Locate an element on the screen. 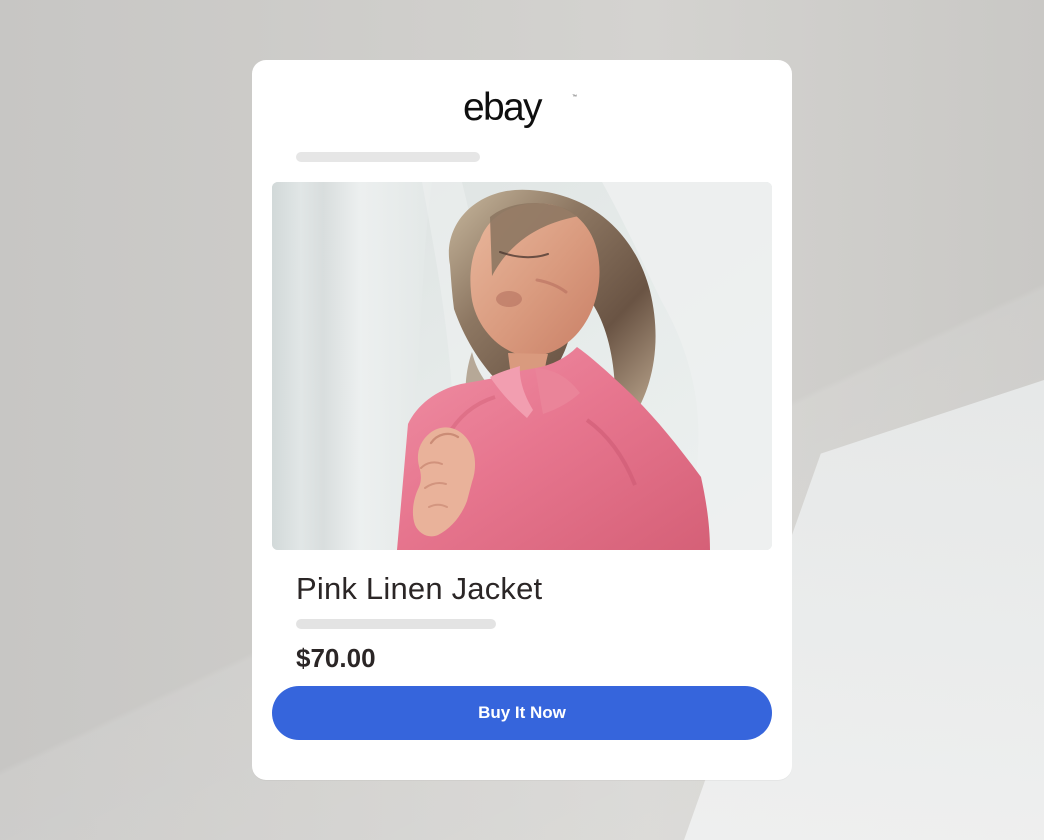  svg-text: ebay is located at coordinates (503, 107).